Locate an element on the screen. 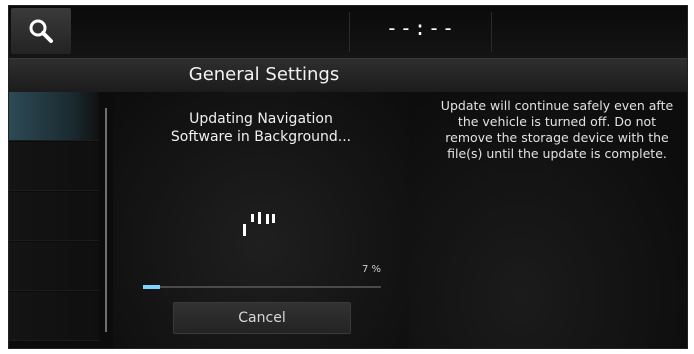 This screenshot has height=354, width=694. info-line: file(s) until the update is complete. is located at coordinates (557, 153).